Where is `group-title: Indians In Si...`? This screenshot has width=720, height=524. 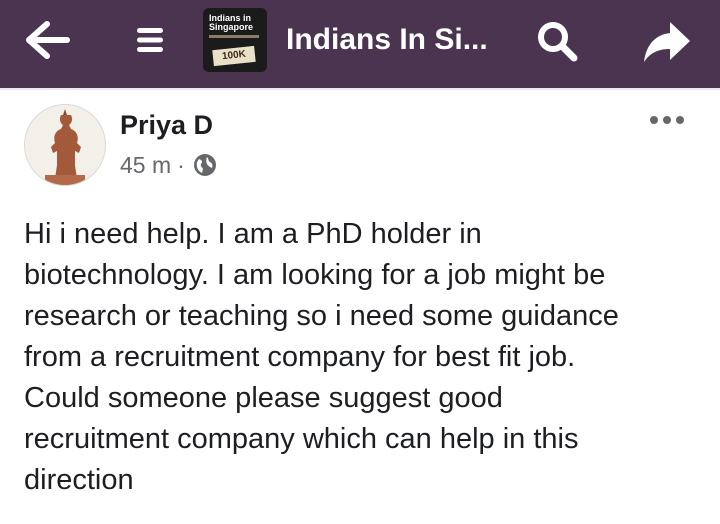 group-title: Indians In Si... is located at coordinates (387, 40).